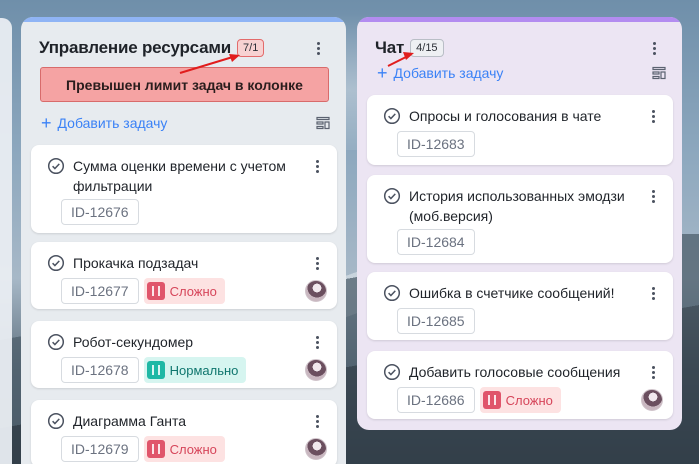 Image resolution: width=699 pixels, height=464 pixels. I want to click on column-header: Чат 4/15, so click(523, 48).